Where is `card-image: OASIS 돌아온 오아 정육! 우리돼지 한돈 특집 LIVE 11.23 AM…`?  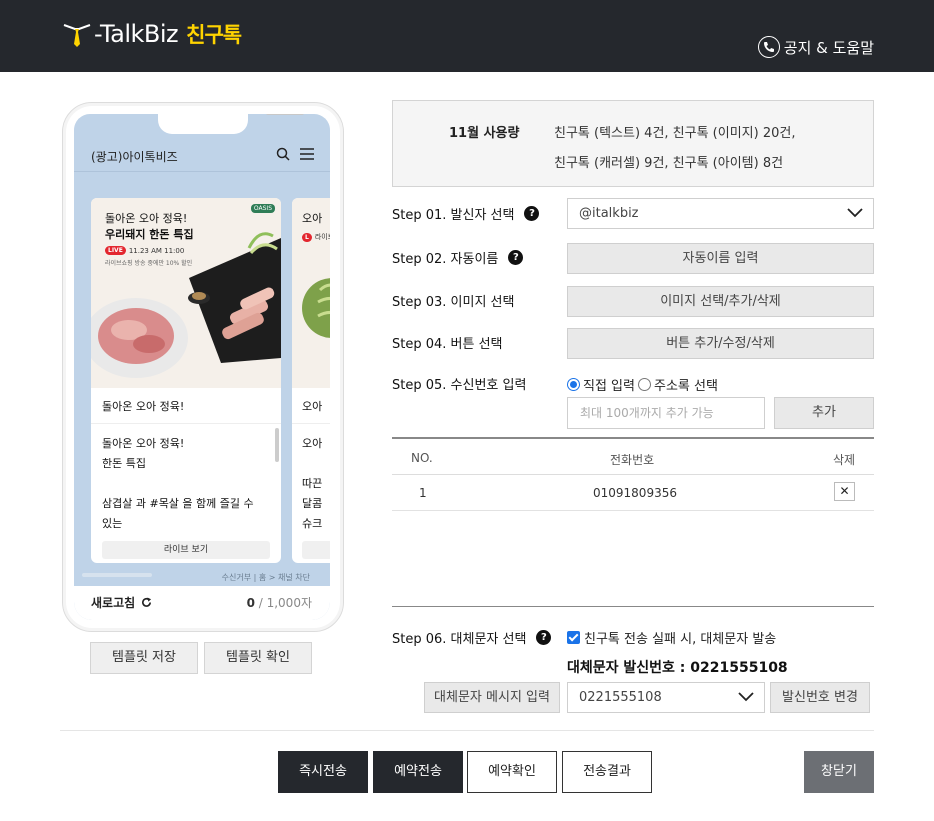
card-image: OASIS 돌아온 오아 정육! 우리돼지 한돈 특집 LIVE 11.23 AM… is located at coordinates (186, 293).